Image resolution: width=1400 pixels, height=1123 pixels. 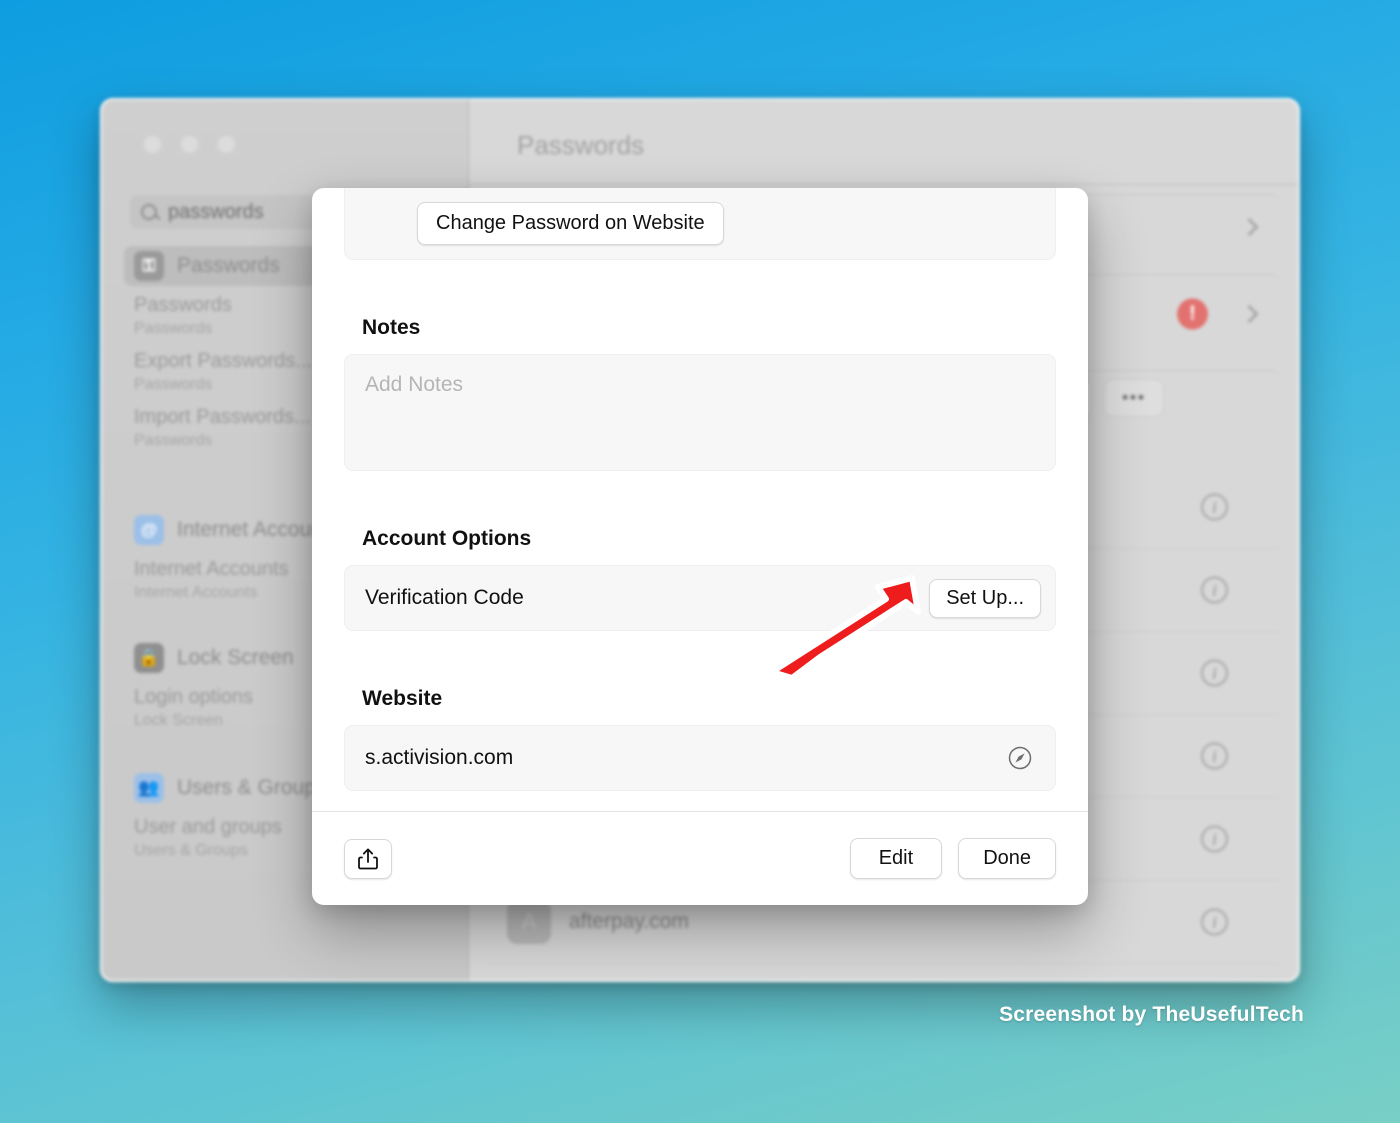 I want to click on close-button, so click(x=152, y=144).